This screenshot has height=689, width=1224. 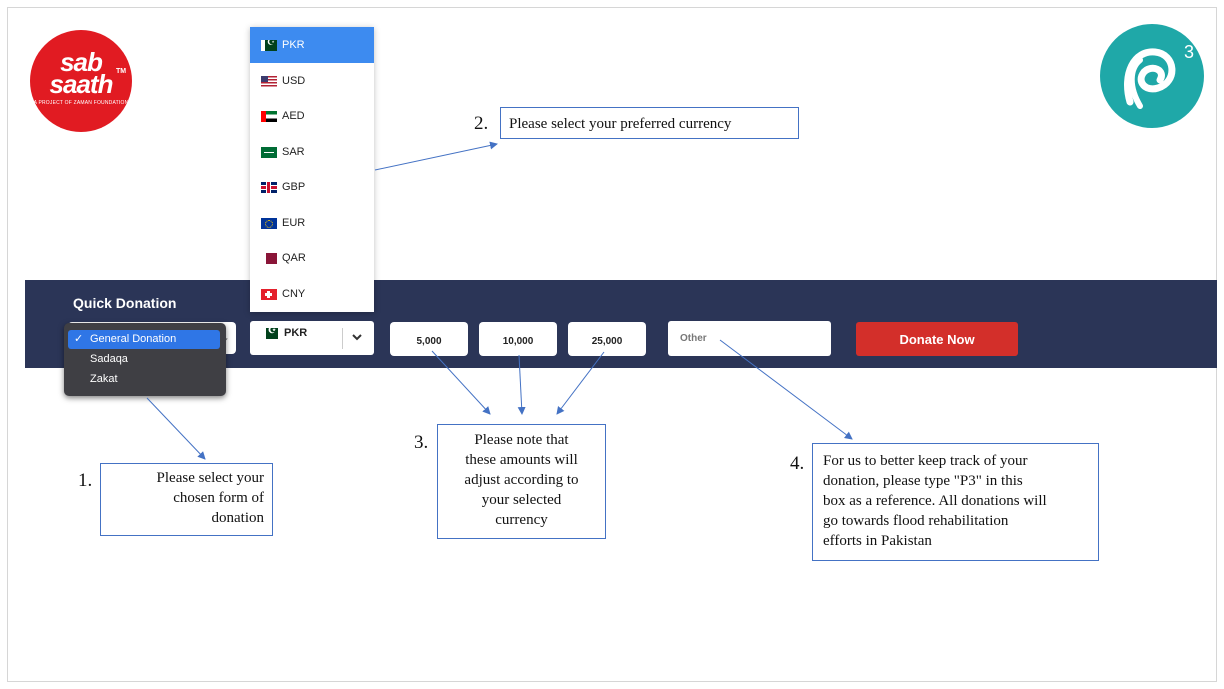 I want to click on callout-3-line: your selected, so click(x=521, y=500).